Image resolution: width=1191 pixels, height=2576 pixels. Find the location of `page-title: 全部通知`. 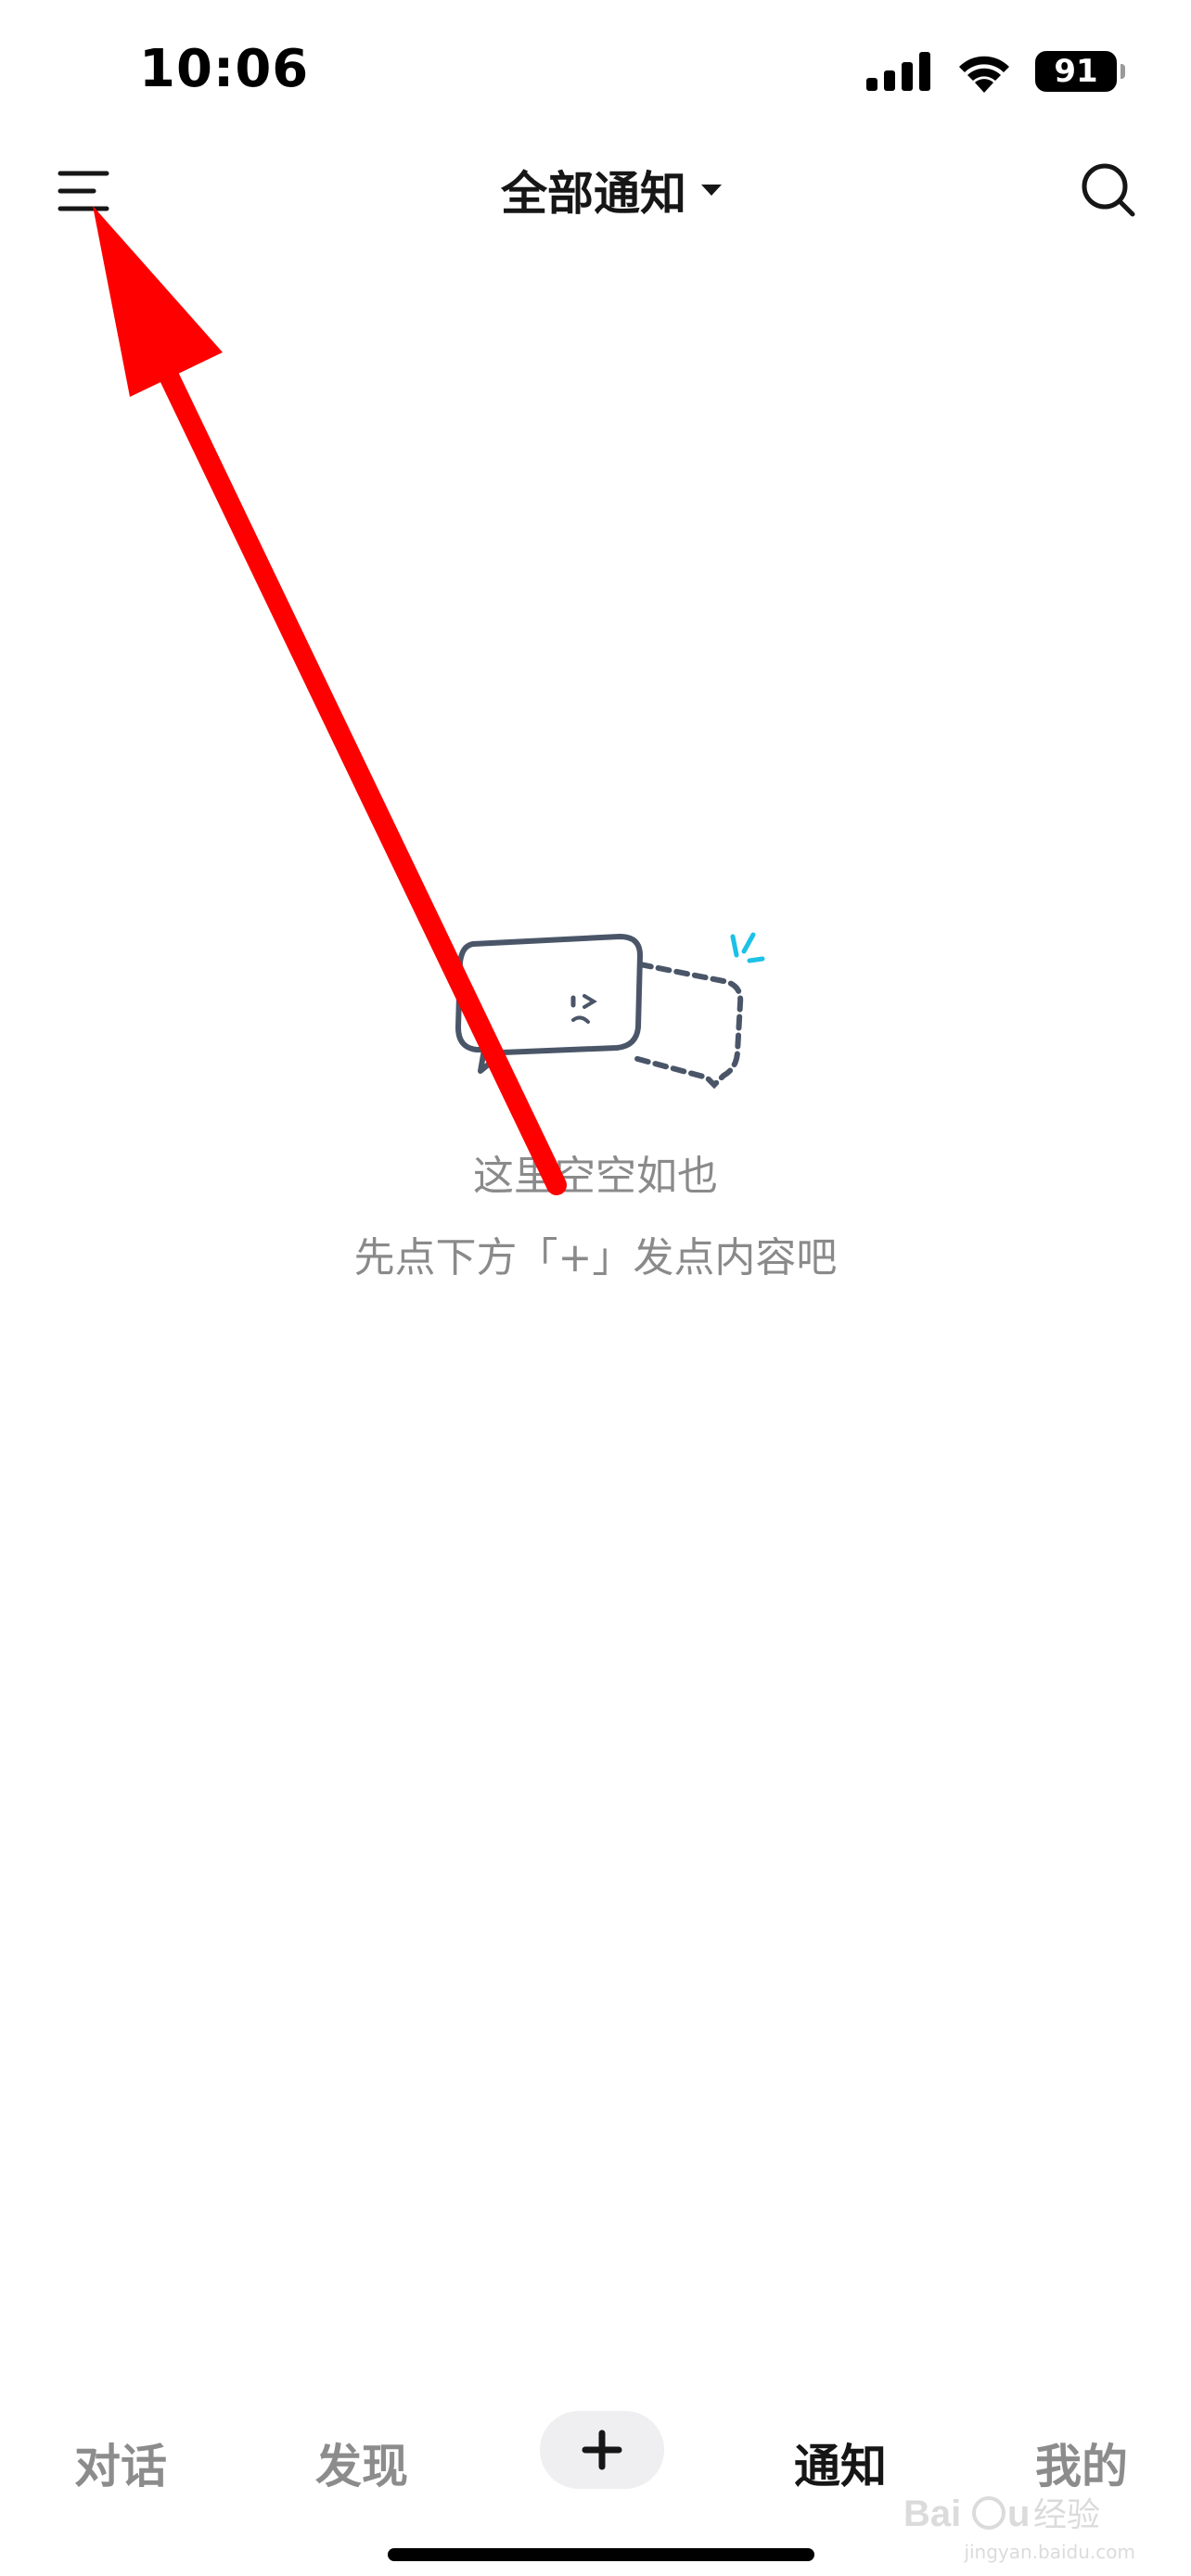

page-title: 全部通知 is located at coordinates (593, 194).